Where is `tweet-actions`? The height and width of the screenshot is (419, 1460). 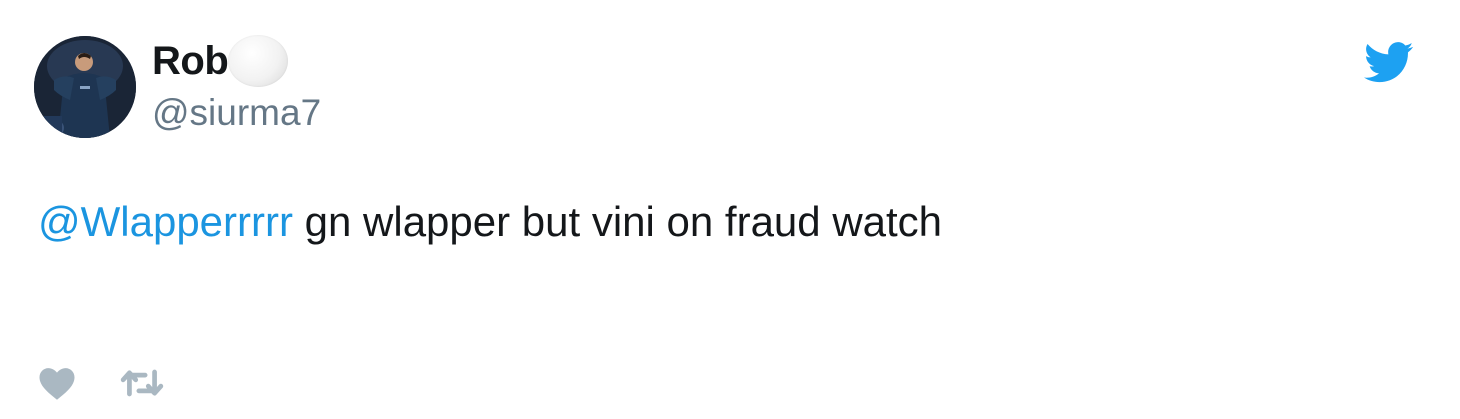
tweet-actions is located at coordinates (100, 383).